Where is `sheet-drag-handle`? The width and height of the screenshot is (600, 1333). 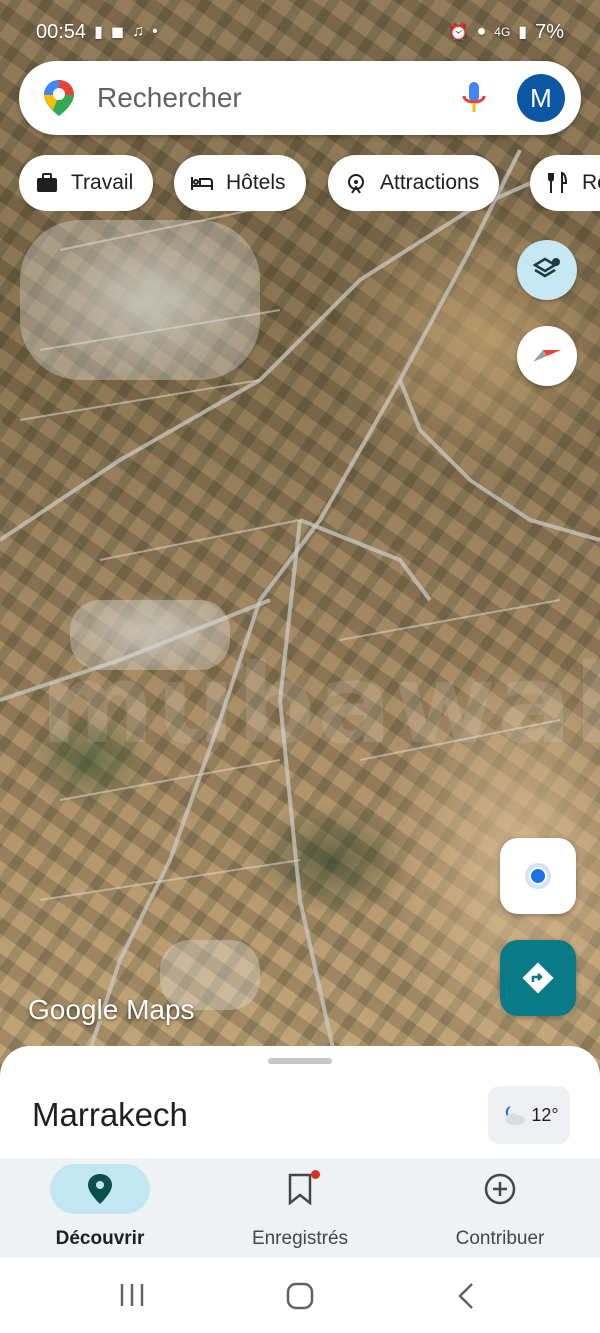
sheet-drag-handle is located at coordinates (300, 1061).